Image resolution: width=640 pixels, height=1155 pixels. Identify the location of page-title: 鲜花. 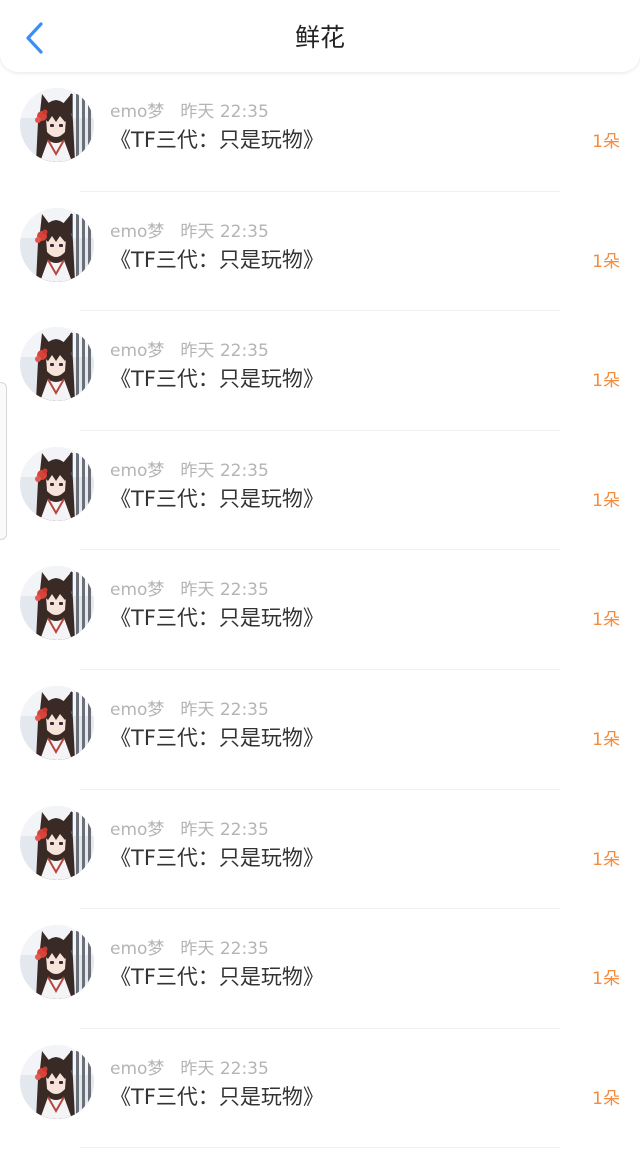
(319, 37).